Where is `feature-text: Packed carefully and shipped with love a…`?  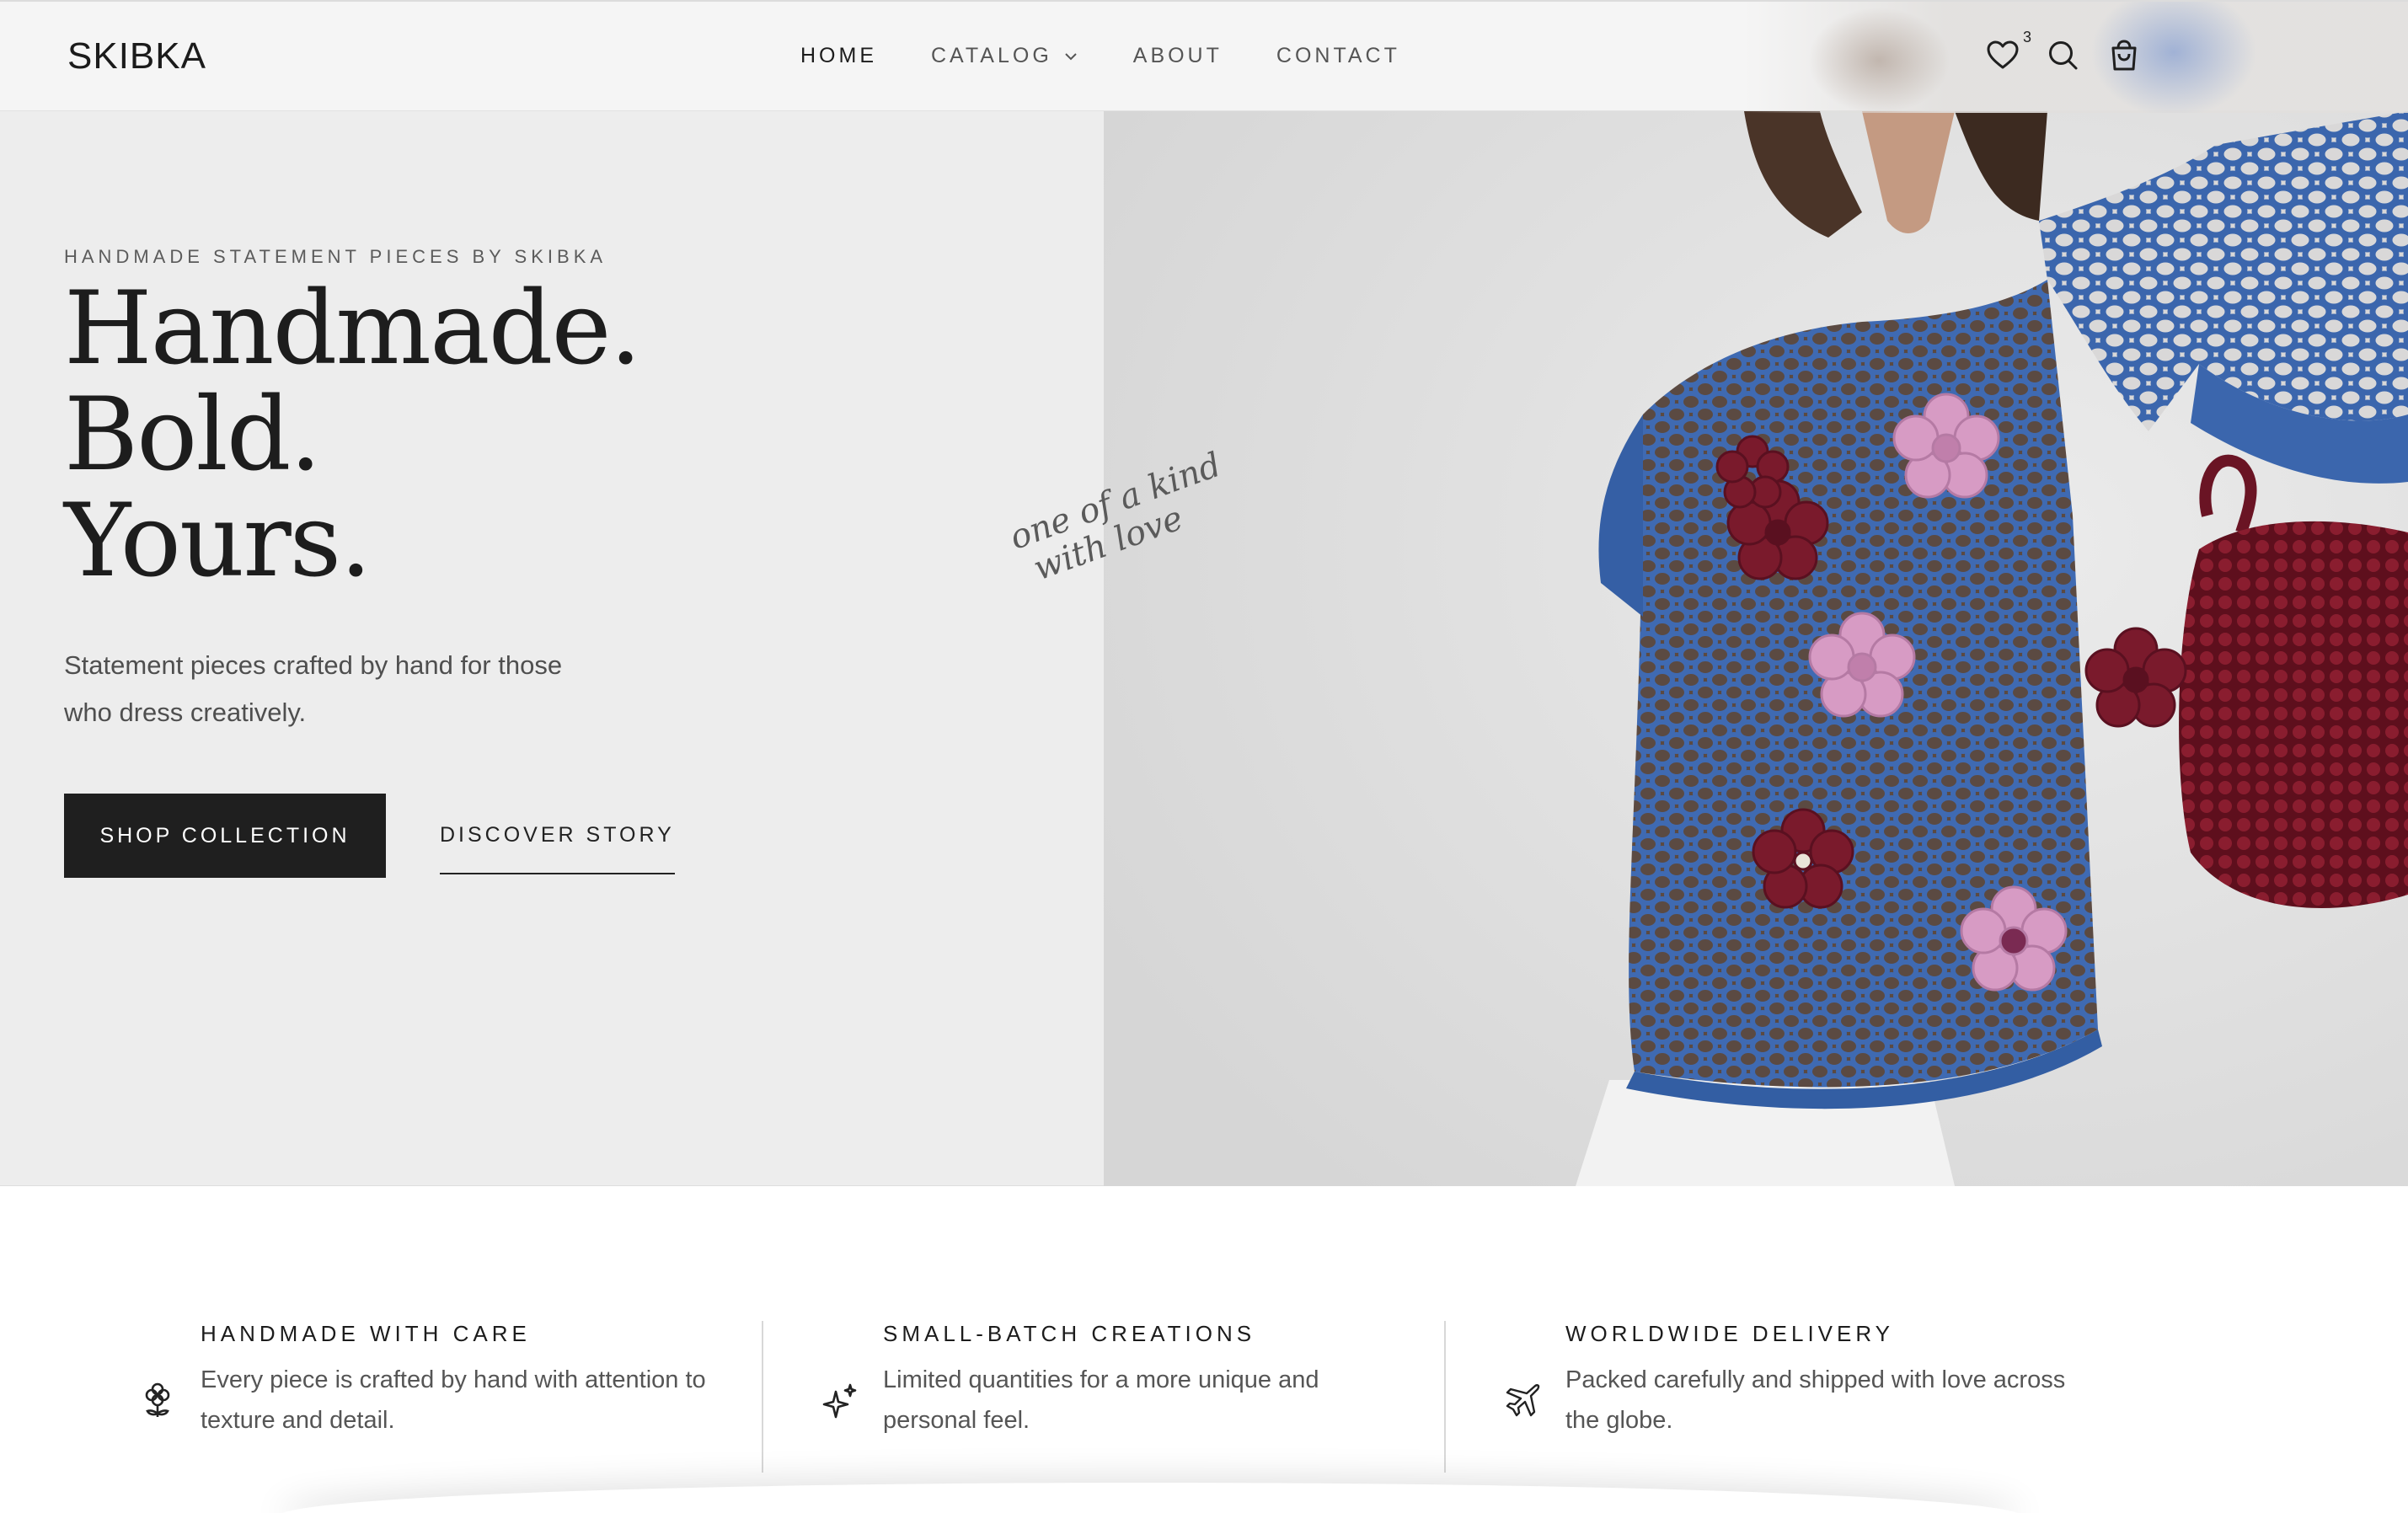 feature-text: Packed carefully and shipped with love a… is located at coordinates (1815, 1400).